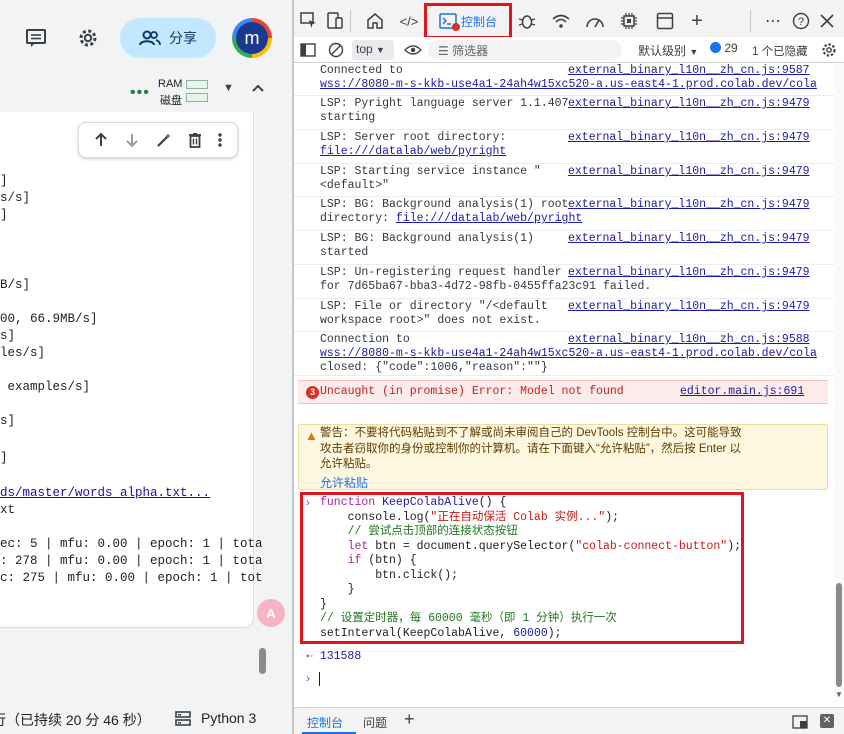  I want to click on resource-dropdown-icon: ▼, so click(228, 88).